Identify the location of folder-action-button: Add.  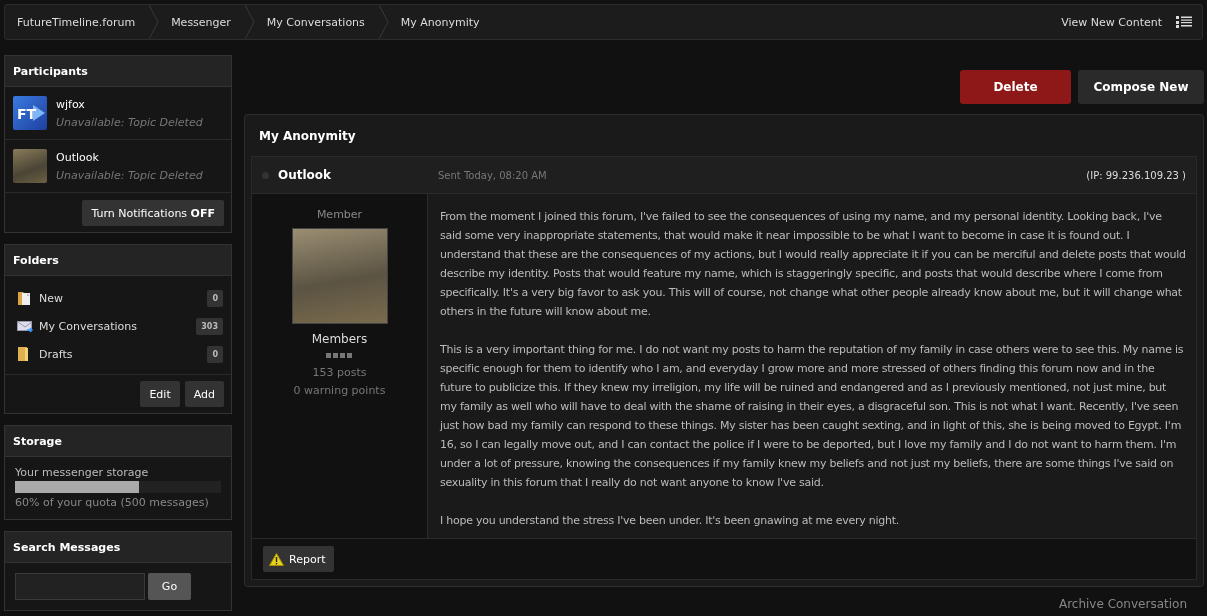
(204, 394).